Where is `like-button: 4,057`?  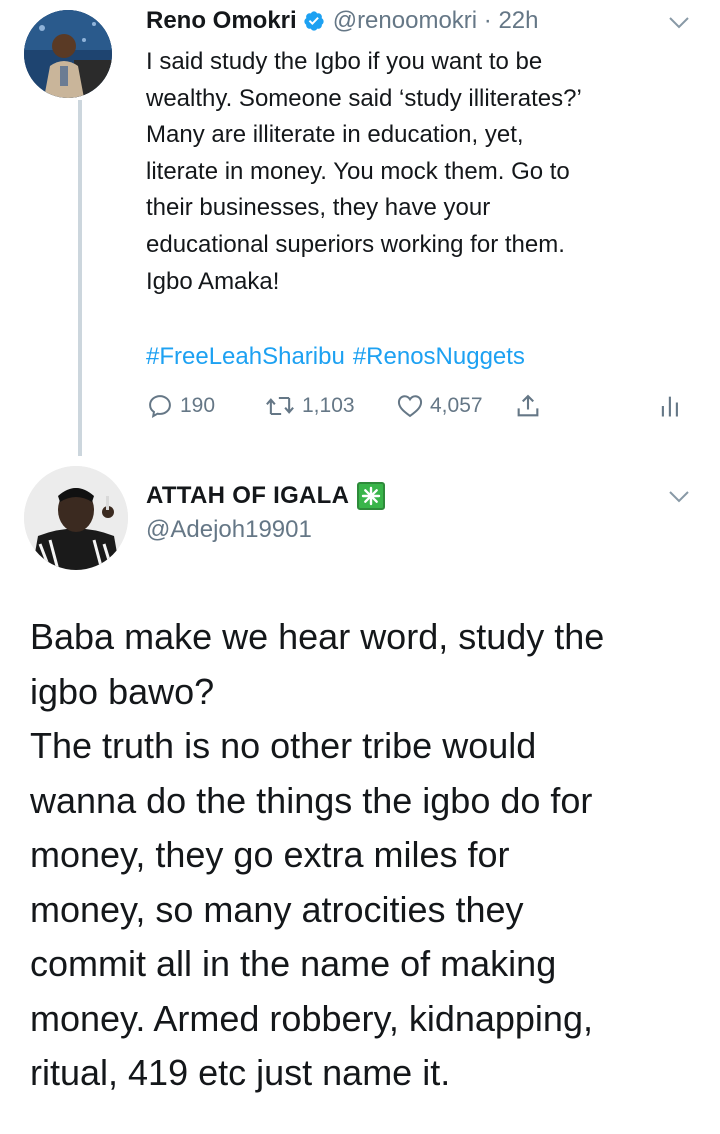
like-button: 4,057 is located at coordinates (439, 406).